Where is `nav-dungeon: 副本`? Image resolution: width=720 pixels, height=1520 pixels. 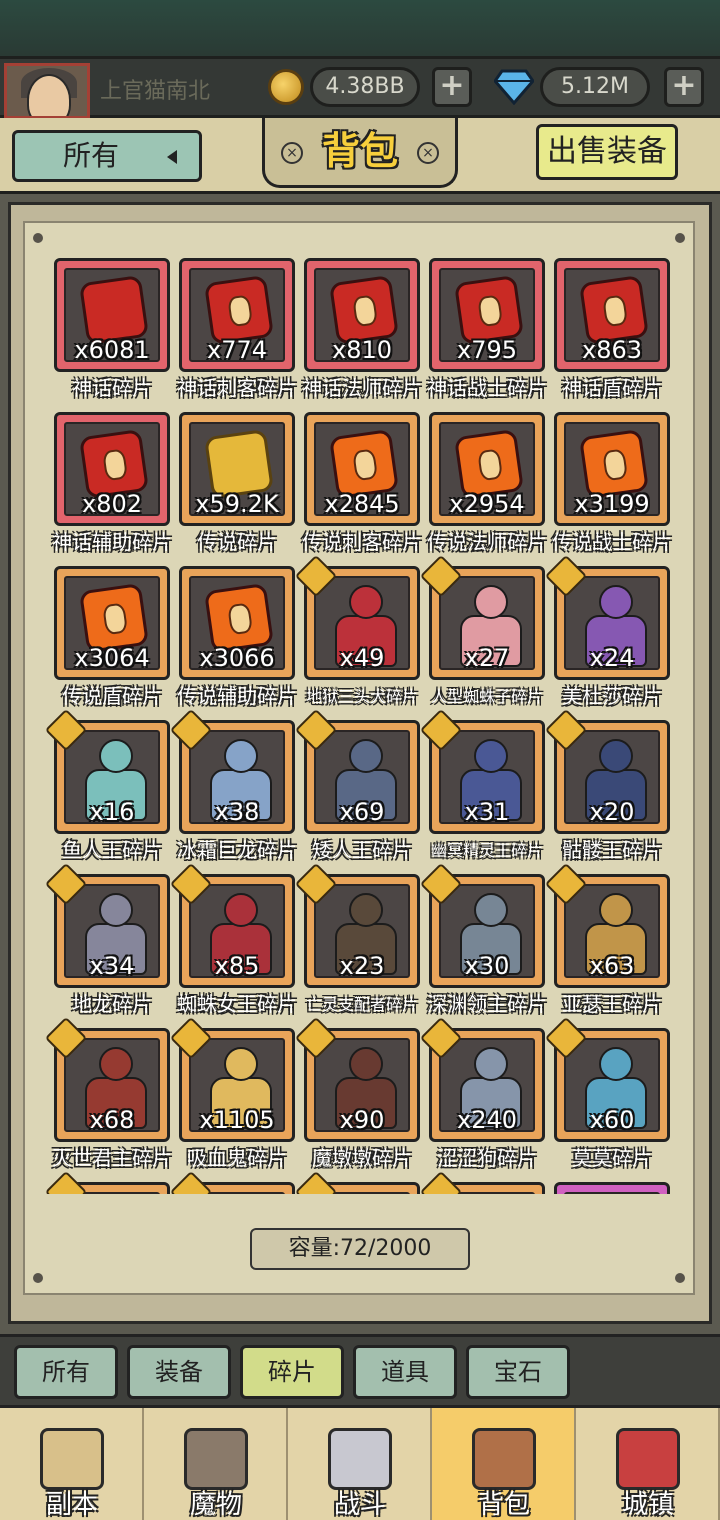
nav-dungeon: 副本 is located at coordinates (72, 1464).